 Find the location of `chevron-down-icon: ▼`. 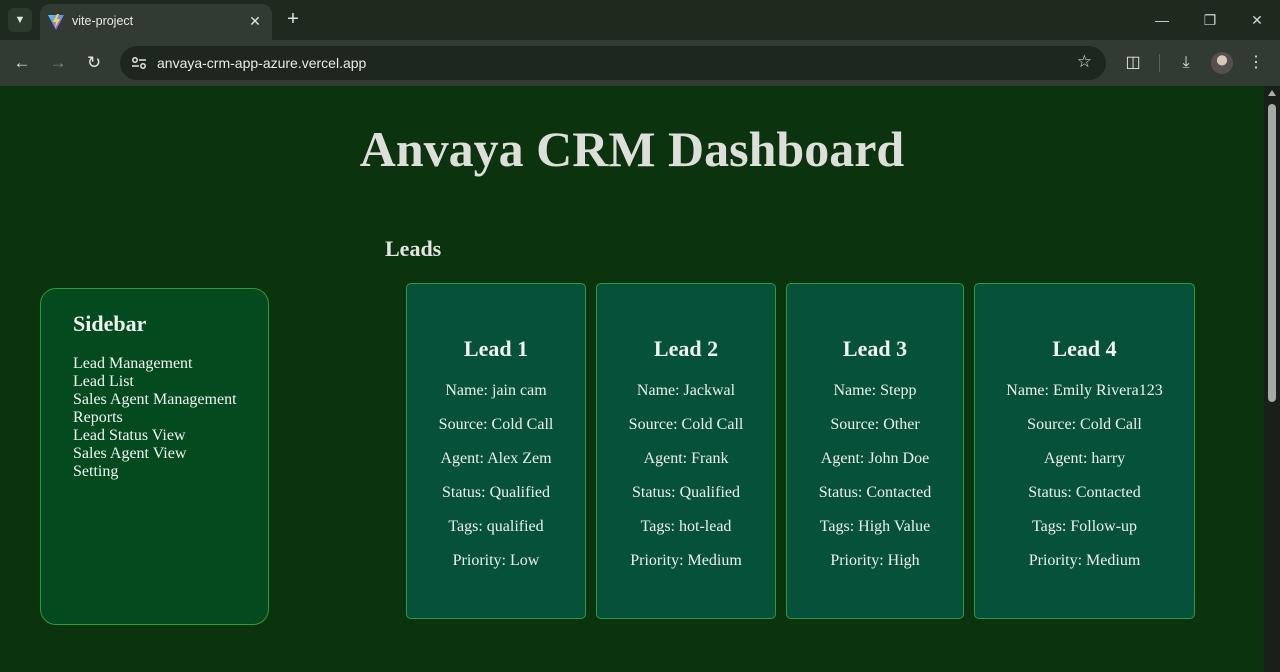

chevron-down-icon: ▼ is located at coordinates (20, 20).